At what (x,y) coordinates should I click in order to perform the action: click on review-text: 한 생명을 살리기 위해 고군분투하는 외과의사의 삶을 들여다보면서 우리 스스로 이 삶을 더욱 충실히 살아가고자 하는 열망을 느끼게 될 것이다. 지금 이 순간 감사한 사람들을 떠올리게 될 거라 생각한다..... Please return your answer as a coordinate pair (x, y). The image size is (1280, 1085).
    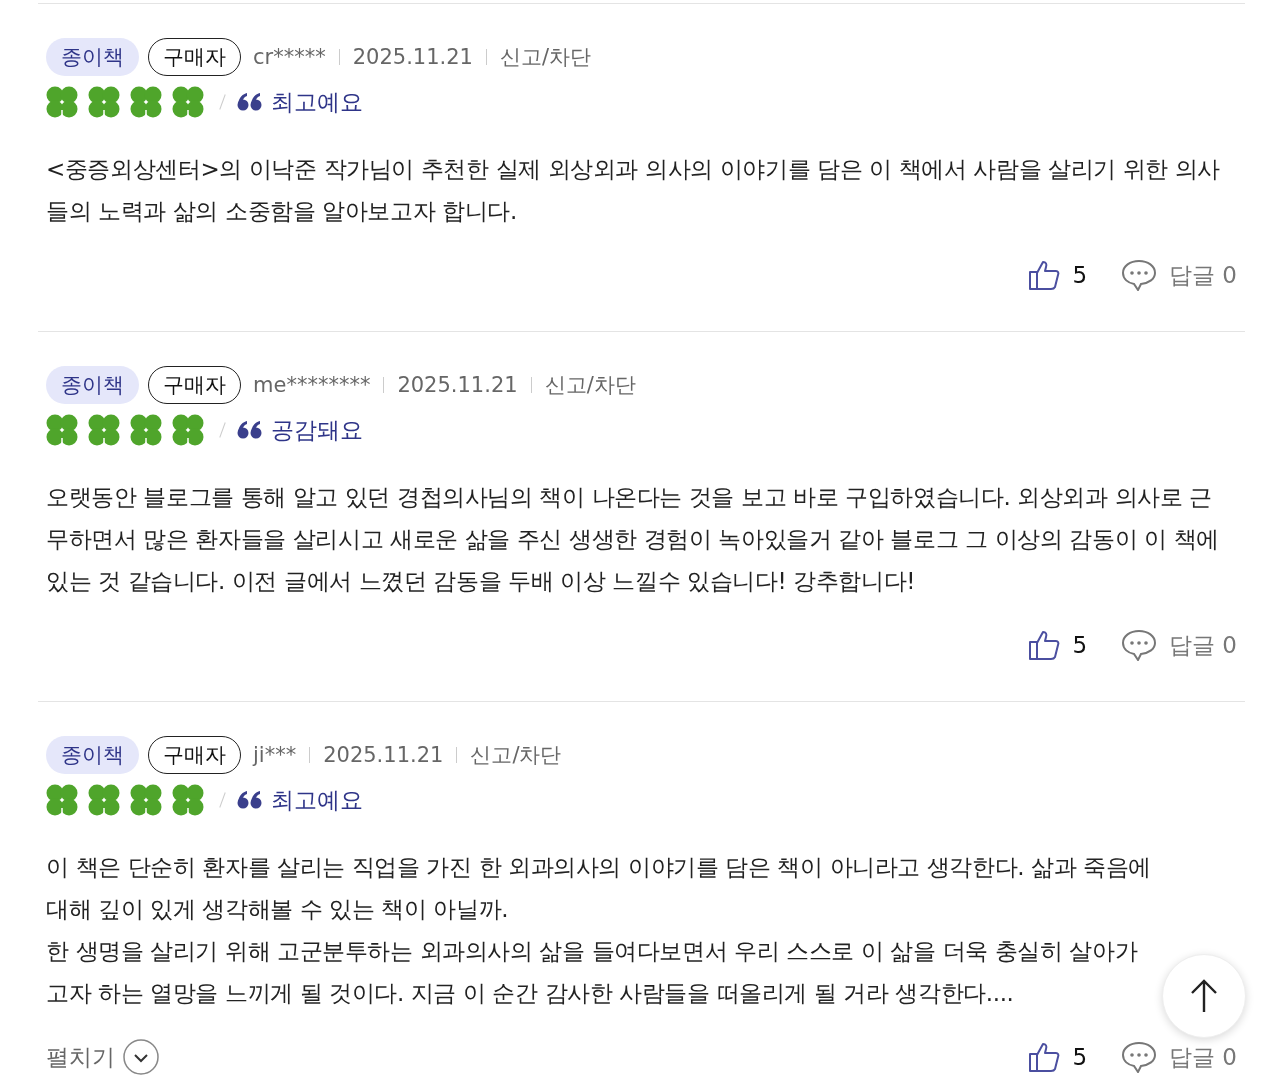
    Looking at the image, I should click on (592, 972).